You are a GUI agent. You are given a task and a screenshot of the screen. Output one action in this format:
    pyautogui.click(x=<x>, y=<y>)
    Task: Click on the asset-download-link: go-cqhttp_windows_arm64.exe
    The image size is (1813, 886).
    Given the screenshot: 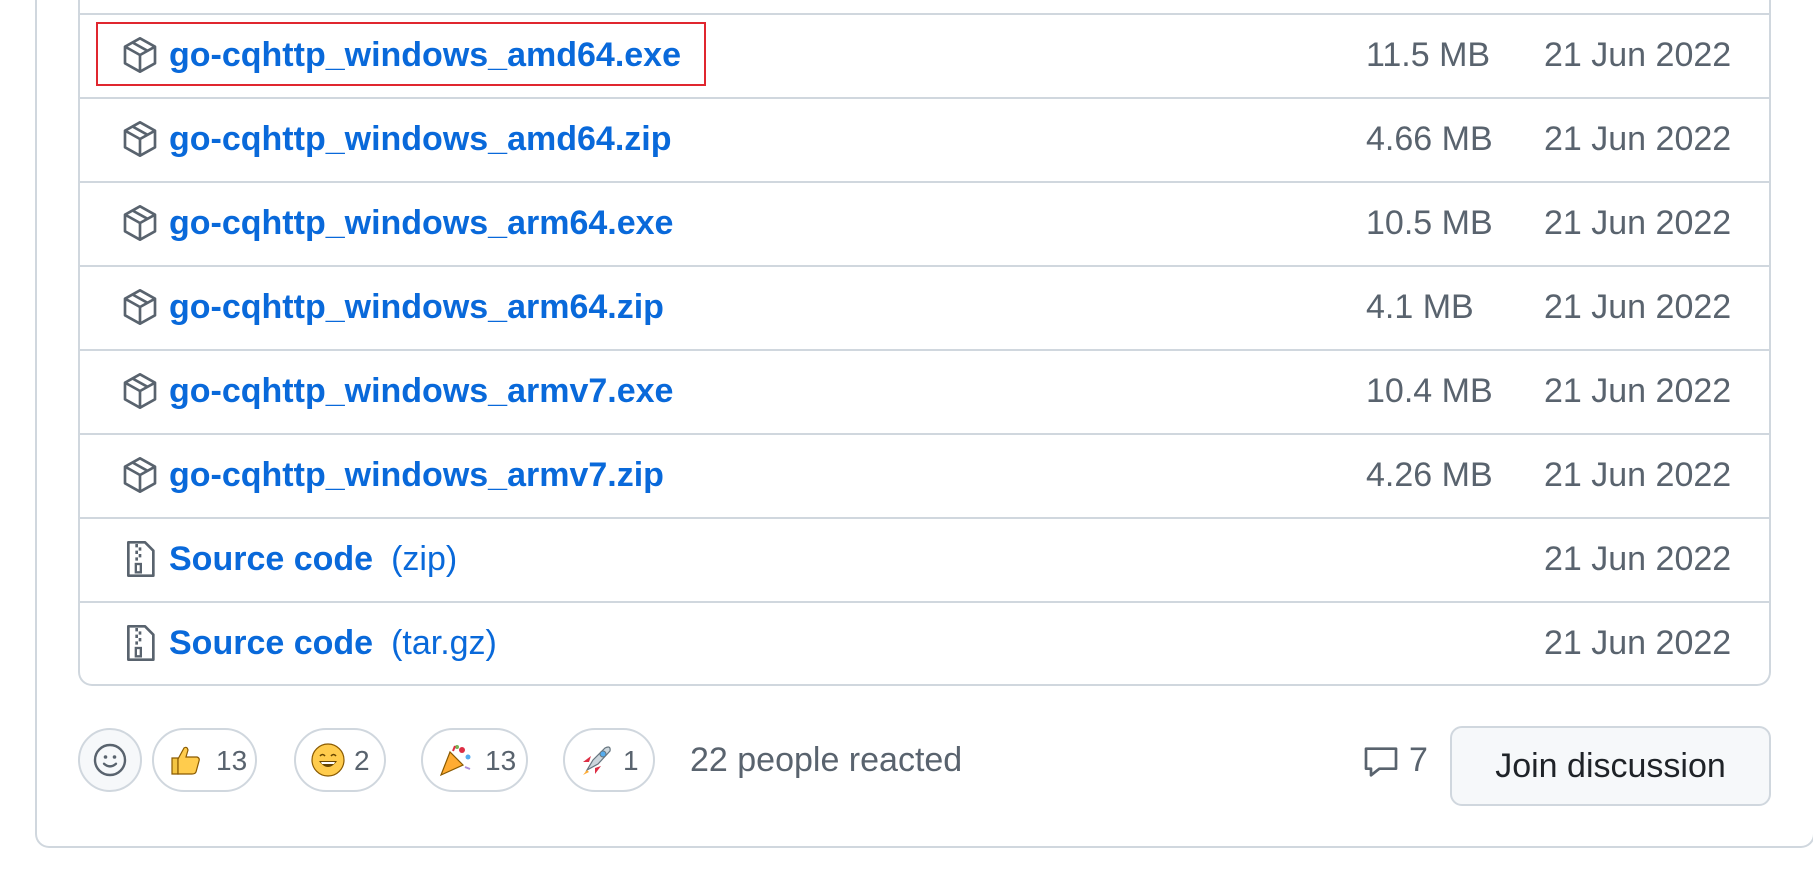 What is the action you would take?
    pyautogui.click(x=421, y=223)
    